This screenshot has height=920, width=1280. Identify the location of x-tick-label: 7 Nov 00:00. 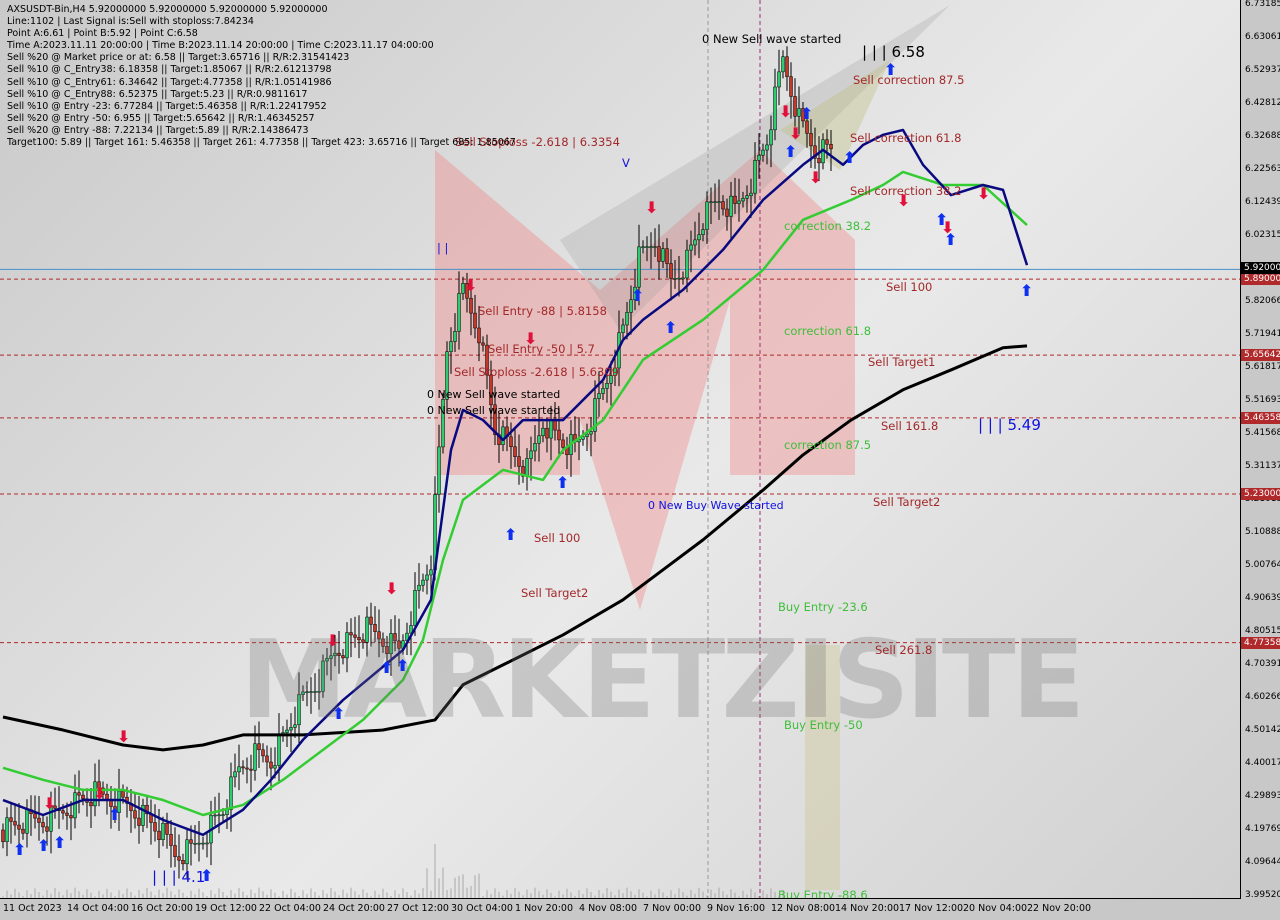
(672, 908).